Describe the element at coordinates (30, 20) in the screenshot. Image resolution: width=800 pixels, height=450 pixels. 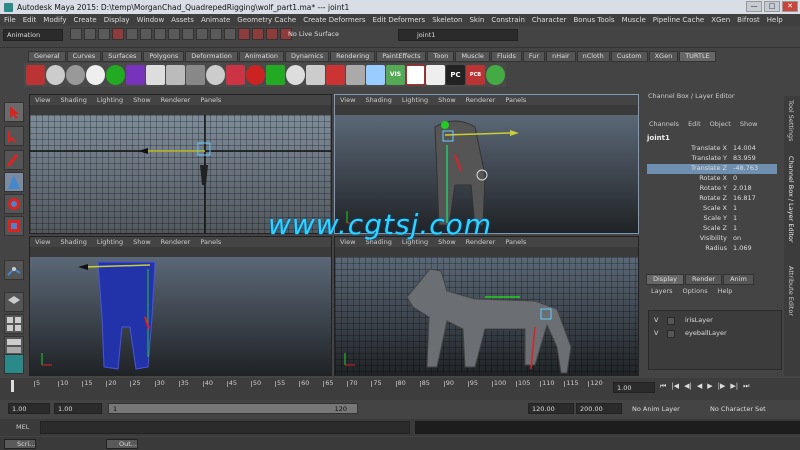
I see `menu-edit: Edit` at that location.